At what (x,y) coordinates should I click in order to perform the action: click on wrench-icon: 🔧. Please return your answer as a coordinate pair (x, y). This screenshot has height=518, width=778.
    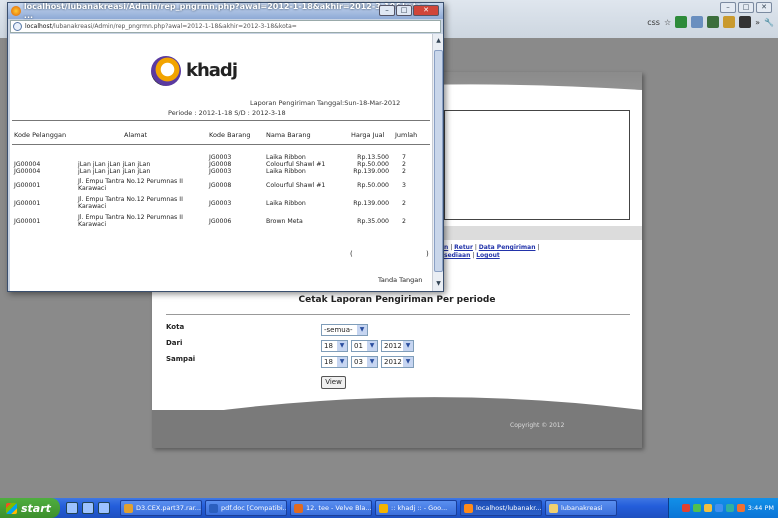
    Looking at the image, I should click on (769, 22).